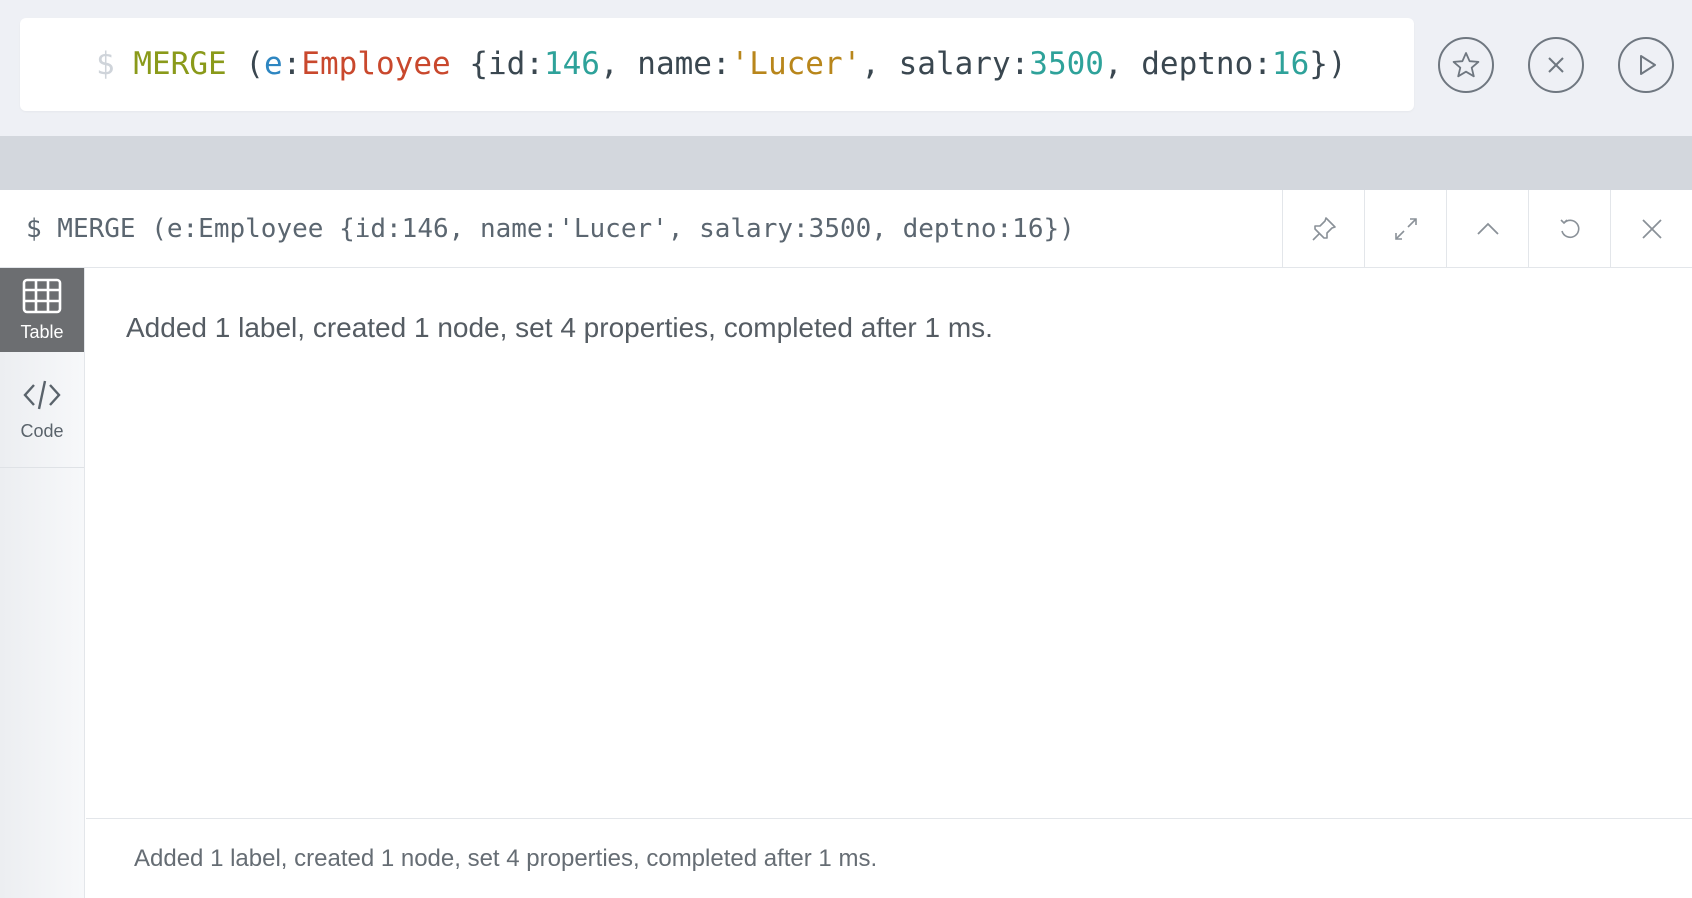  I want to click on close-icon, so click(1651, 229).